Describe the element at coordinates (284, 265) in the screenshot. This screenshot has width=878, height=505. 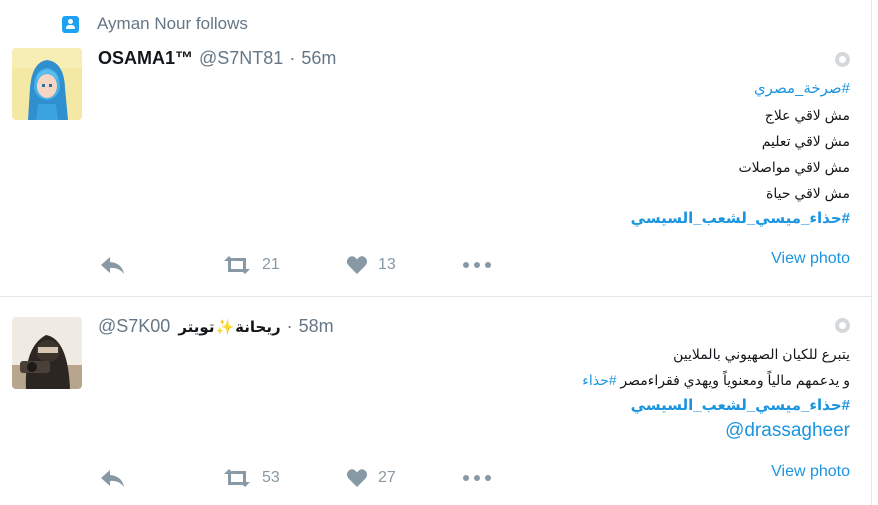
I see `retweet-button: 21` at that location.